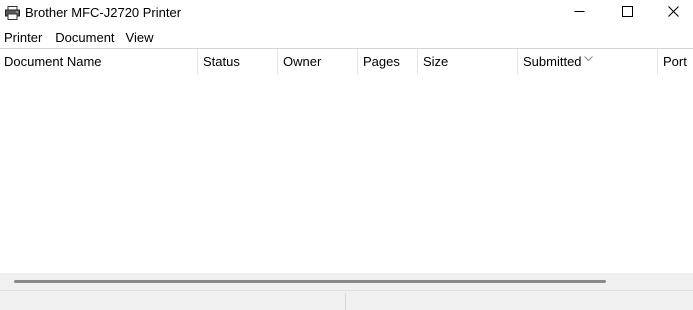  I want to click on scrollbar-thumb, so click(310, 281).